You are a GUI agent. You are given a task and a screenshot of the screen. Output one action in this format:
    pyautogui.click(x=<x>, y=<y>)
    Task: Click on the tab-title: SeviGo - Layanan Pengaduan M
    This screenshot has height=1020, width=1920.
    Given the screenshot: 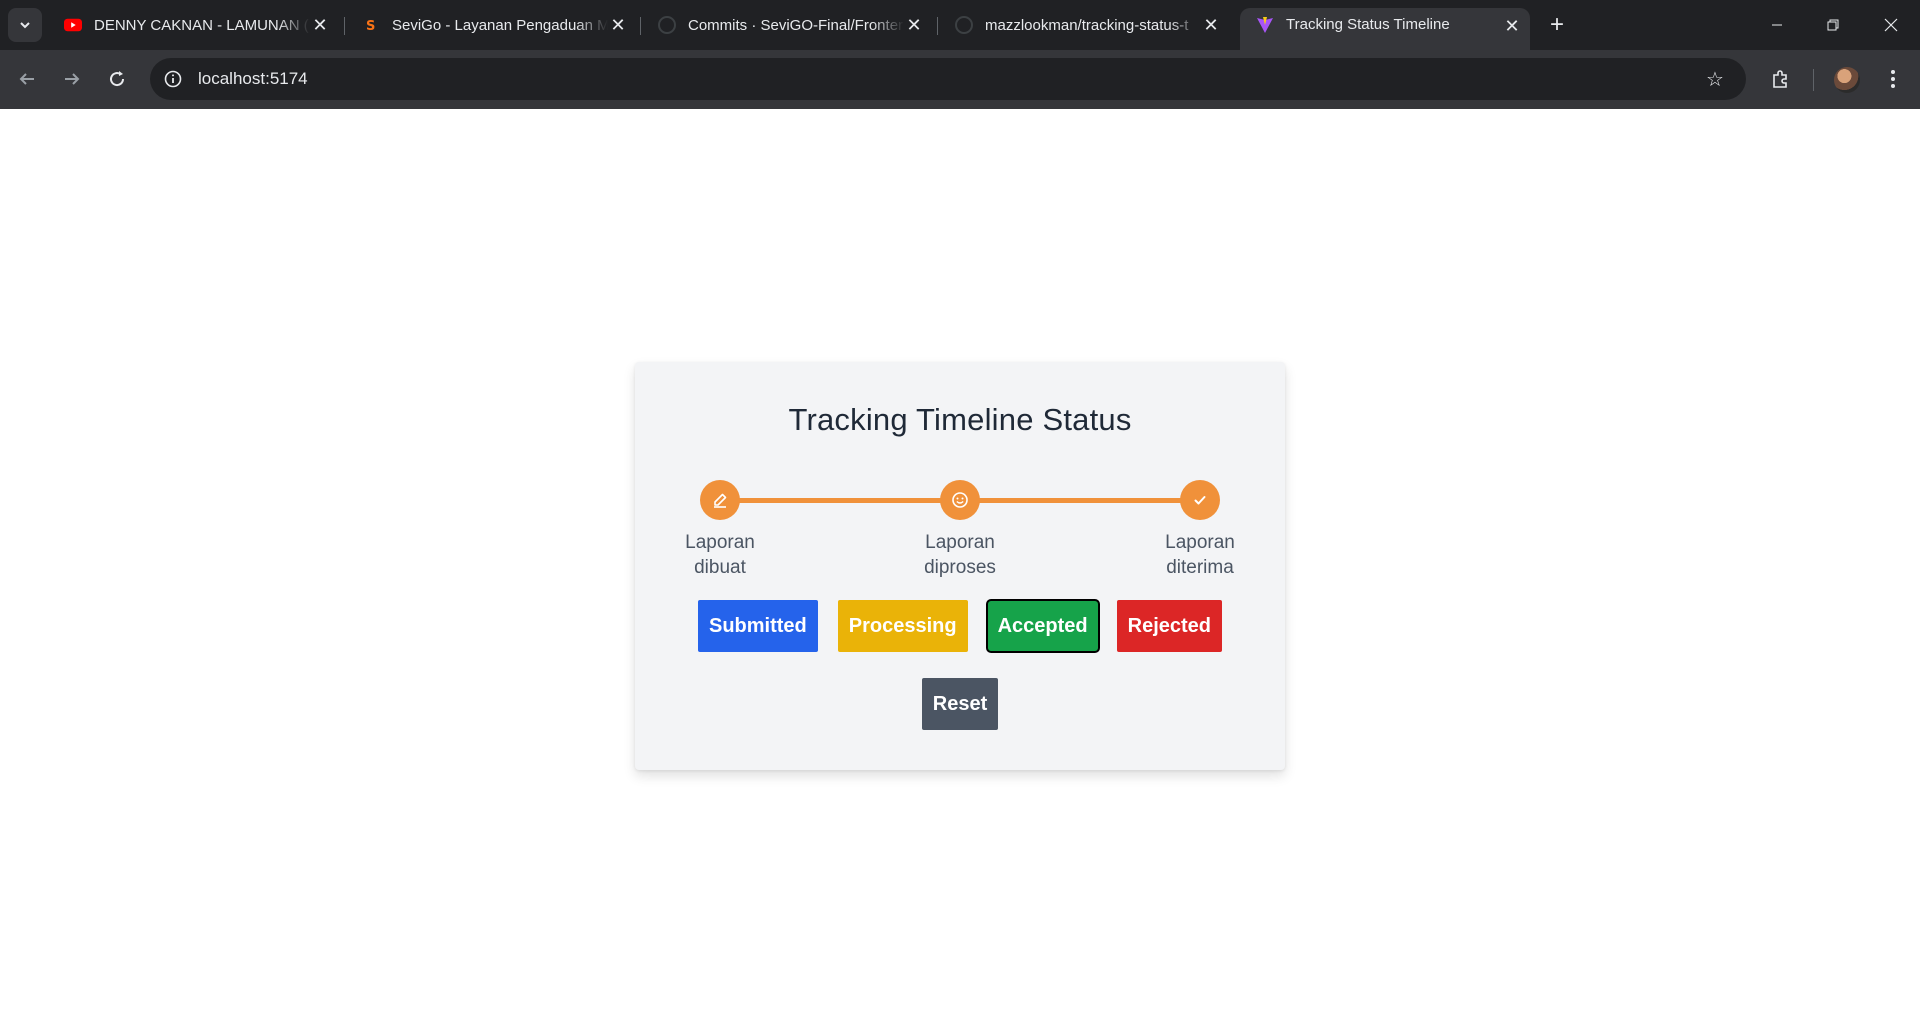 What is the action you would take?
    pyautogui.click(x=500, y=25)
    